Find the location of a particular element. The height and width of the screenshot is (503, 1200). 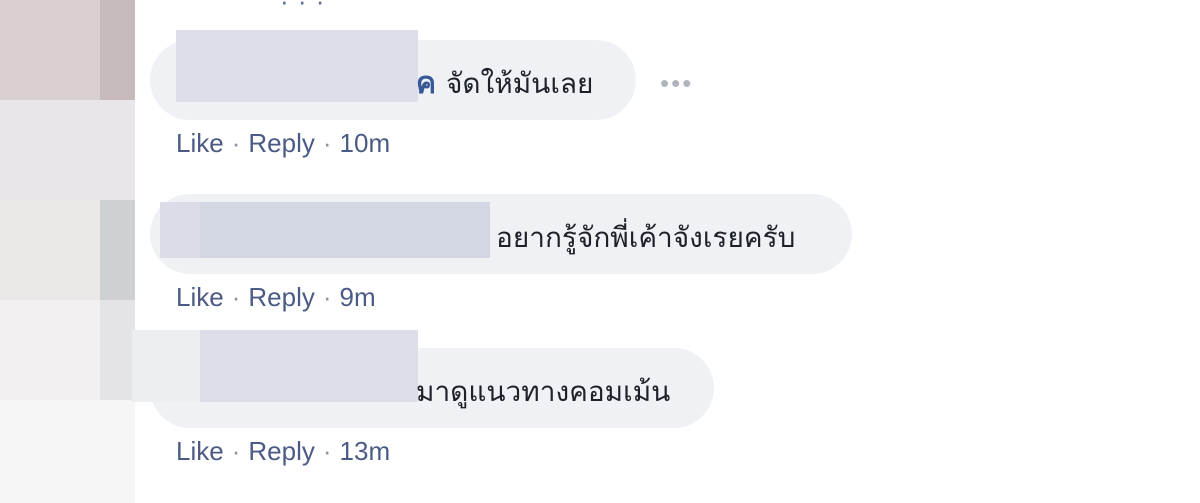

comment-text: มาดูแนวทางคอมเม้น is located at coordinates (543, 391).